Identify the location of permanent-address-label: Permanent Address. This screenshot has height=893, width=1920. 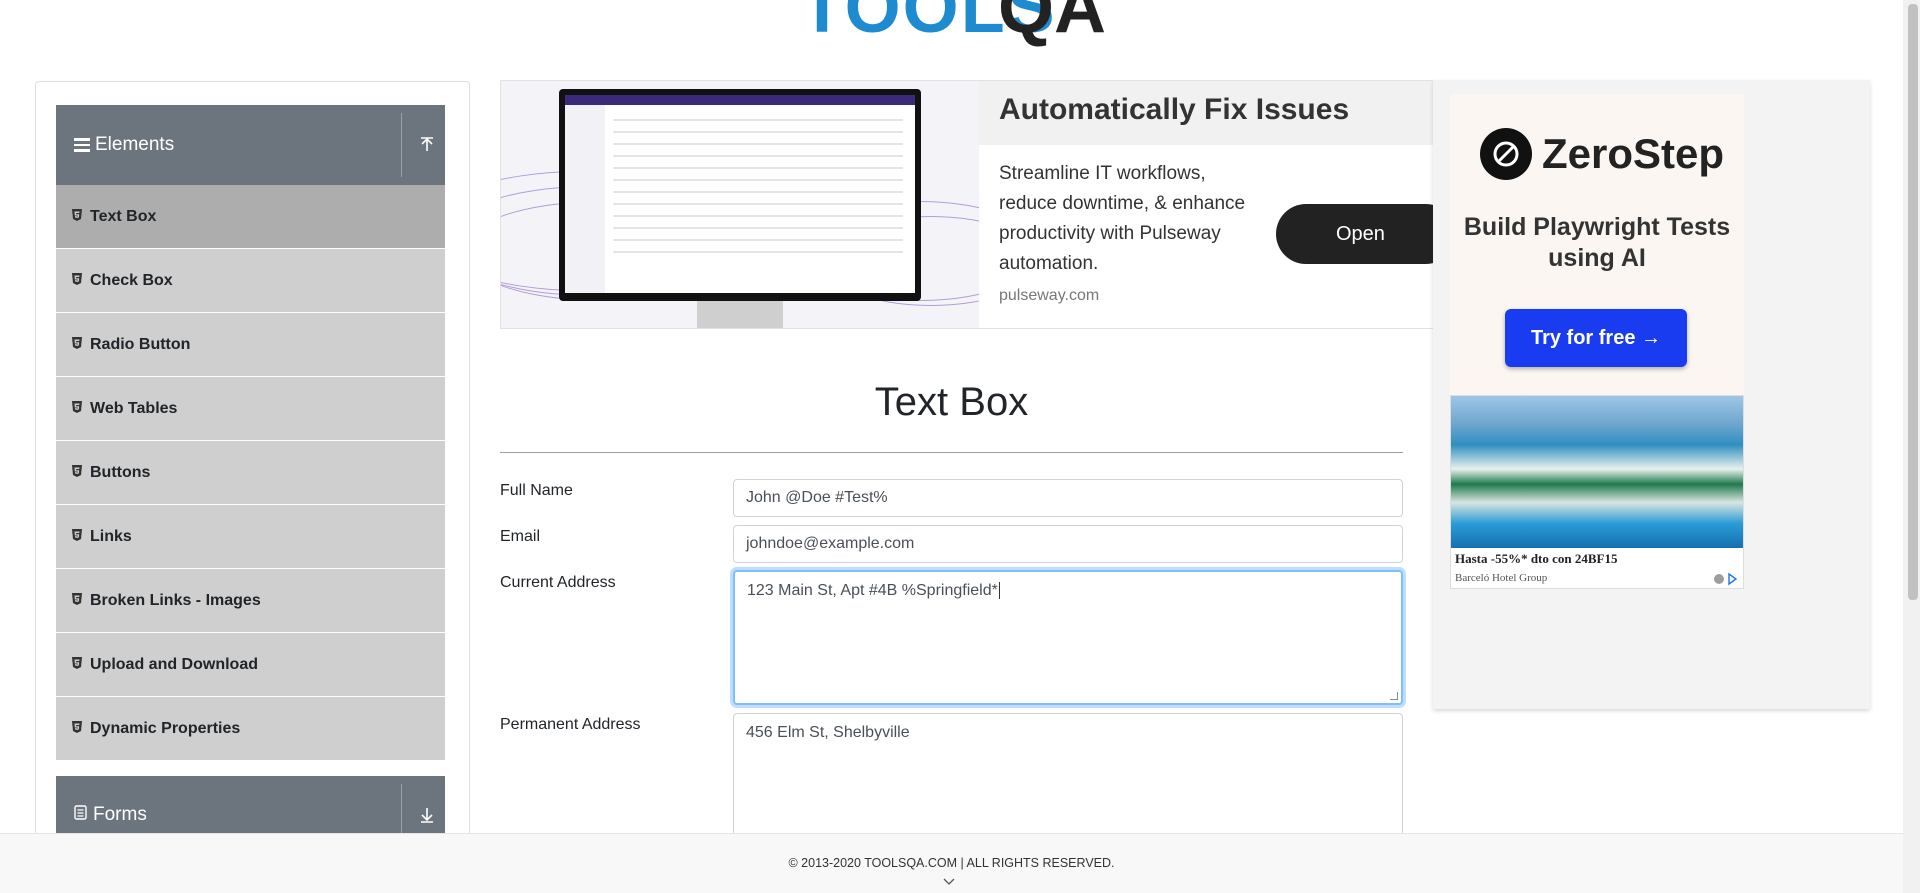
(570, 724).